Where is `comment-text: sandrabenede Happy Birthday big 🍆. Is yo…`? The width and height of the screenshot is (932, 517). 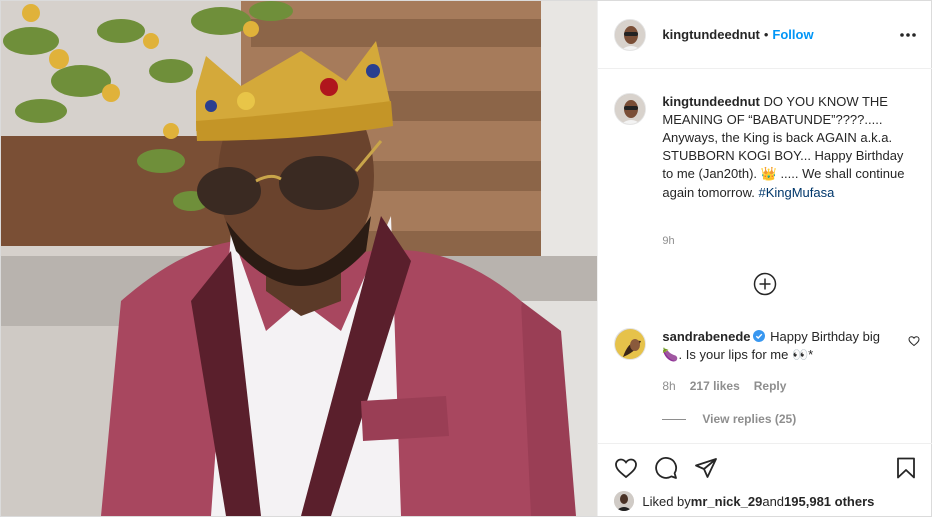 comment-text: sandrabenede Happy Birthday big 🍆. Is yo… is located at coordinates (772, 346).